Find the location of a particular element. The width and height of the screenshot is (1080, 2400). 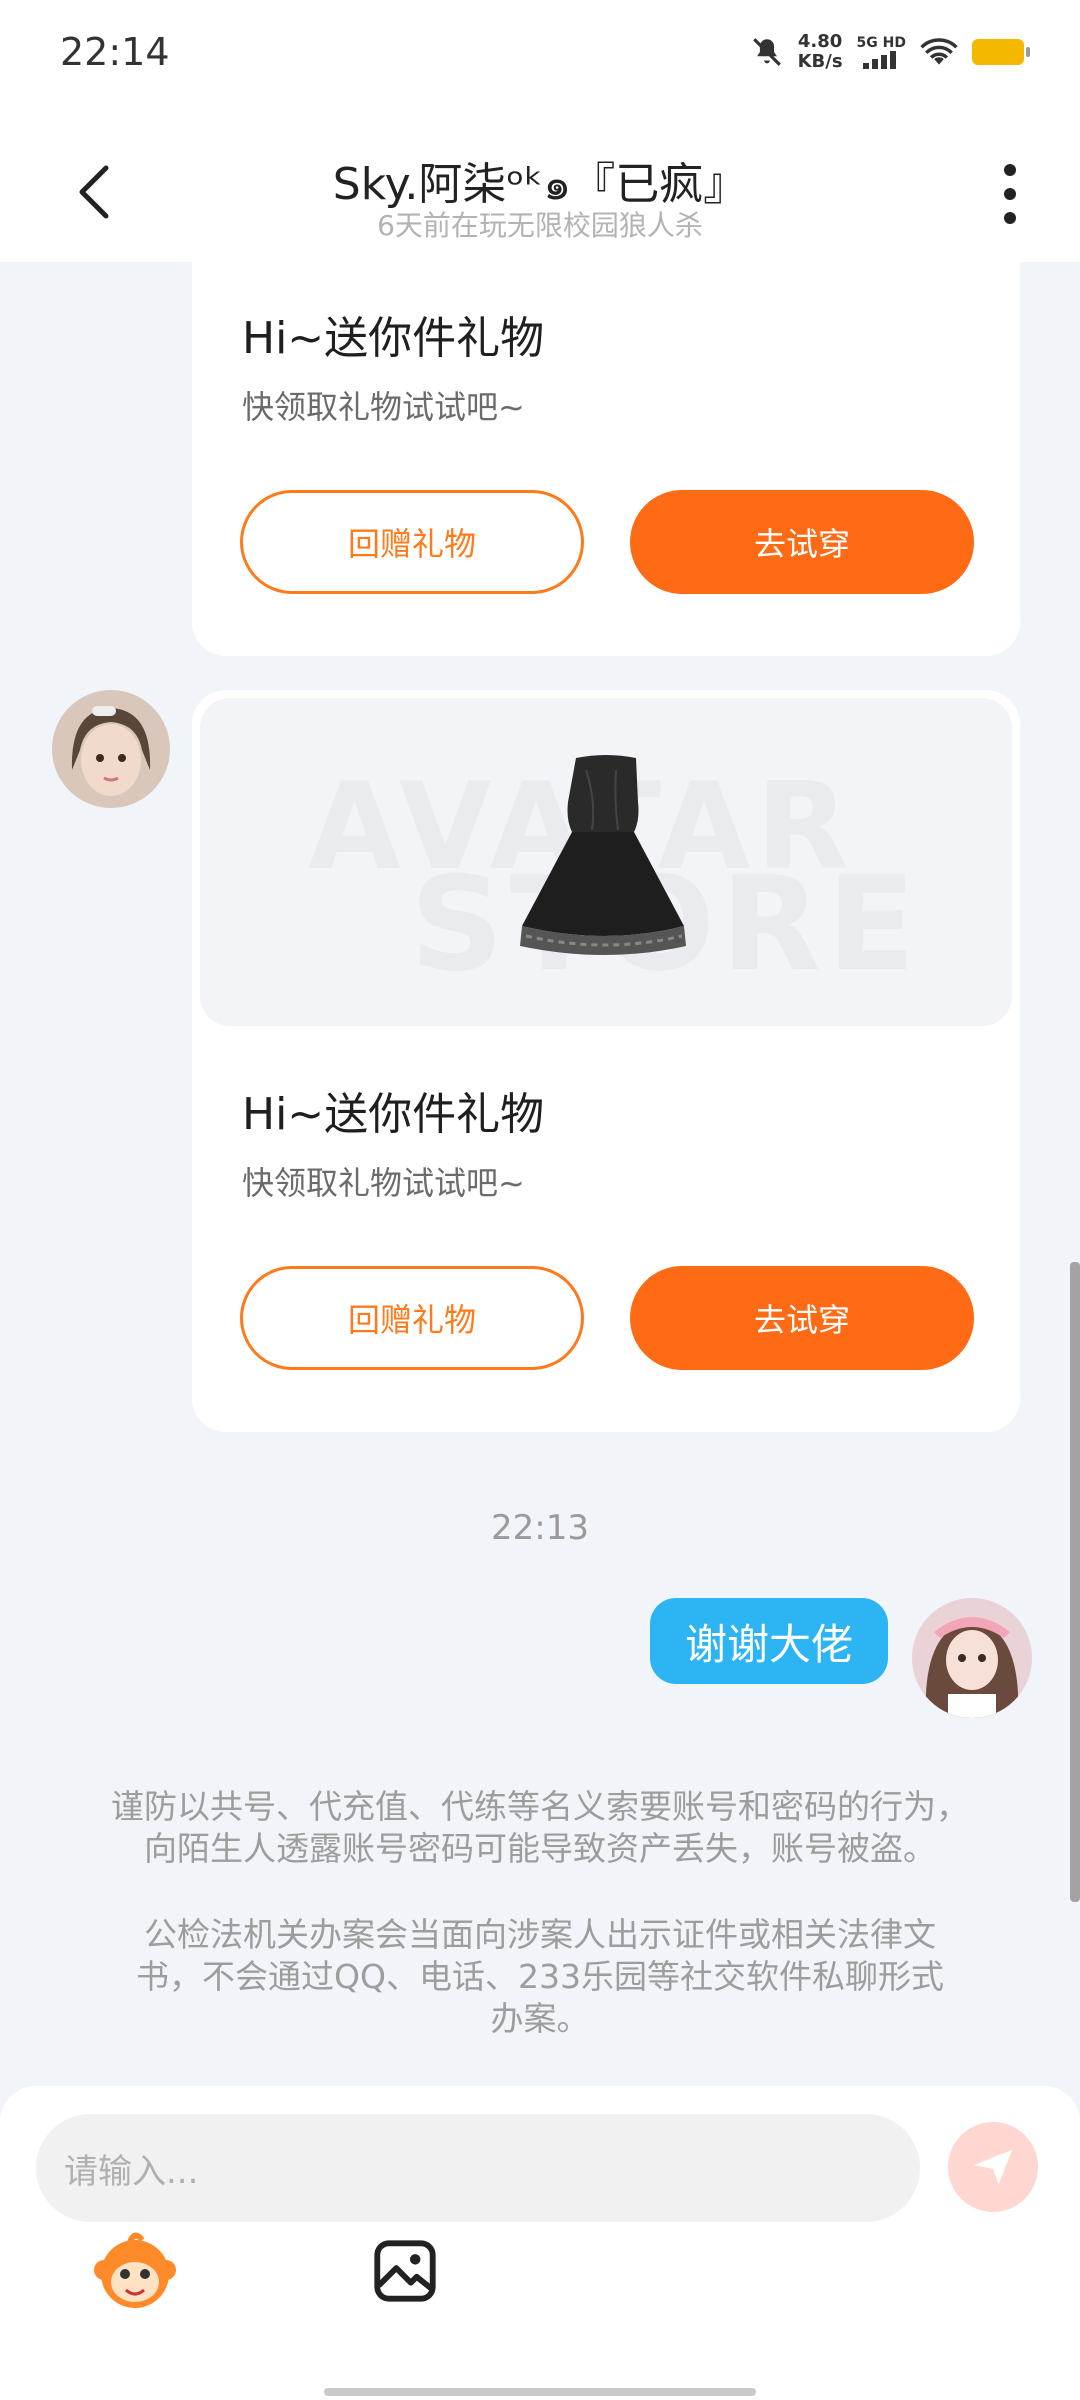

status-time: 22:14 is located at coordinates (115, 52).